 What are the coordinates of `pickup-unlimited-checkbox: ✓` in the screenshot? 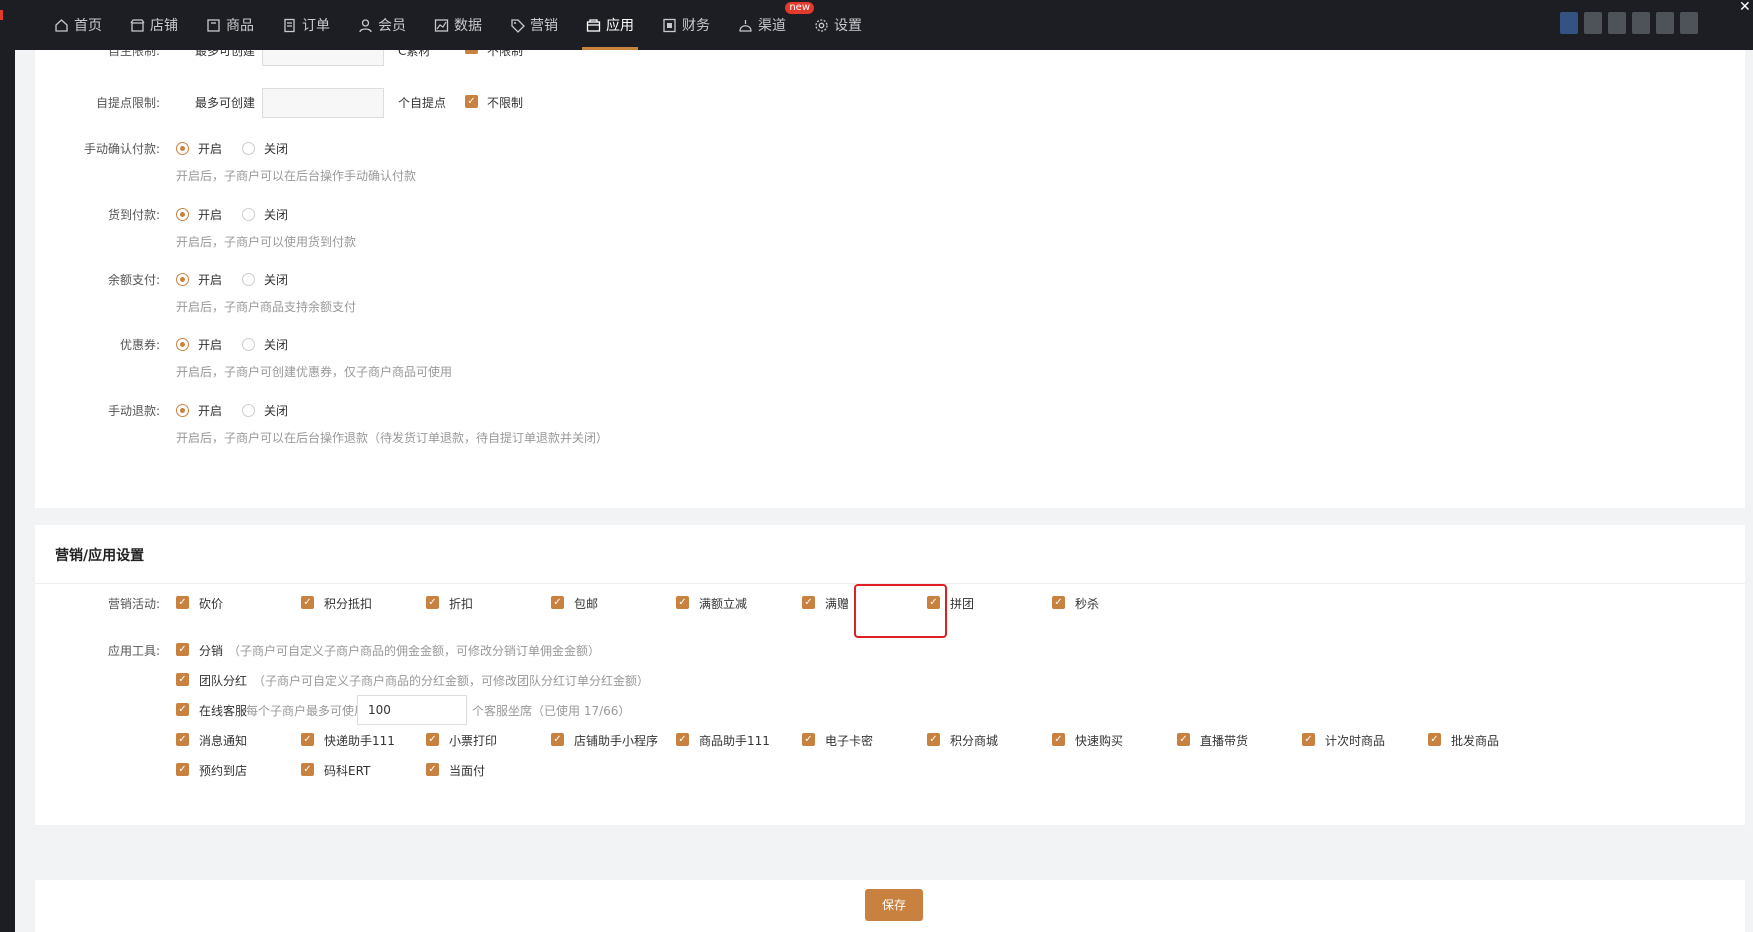 It's located at (471, 101).